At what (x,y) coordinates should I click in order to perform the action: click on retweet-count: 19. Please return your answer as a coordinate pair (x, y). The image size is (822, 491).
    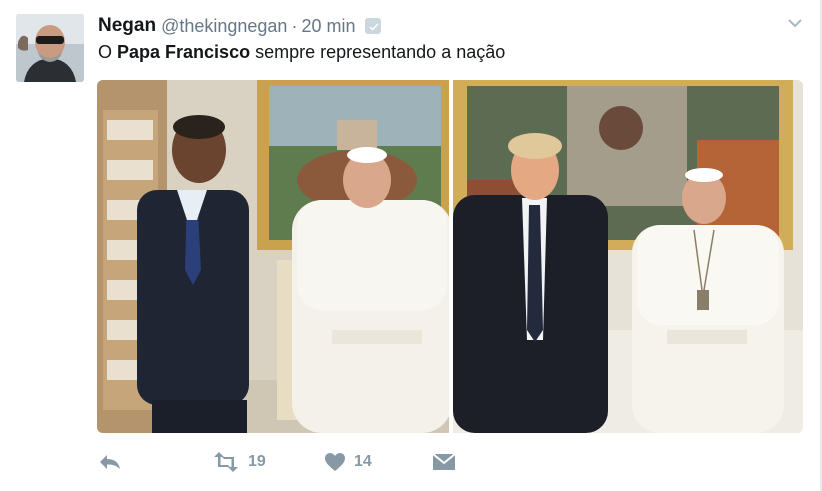
    Looking at the image, I should click on (257, 461).